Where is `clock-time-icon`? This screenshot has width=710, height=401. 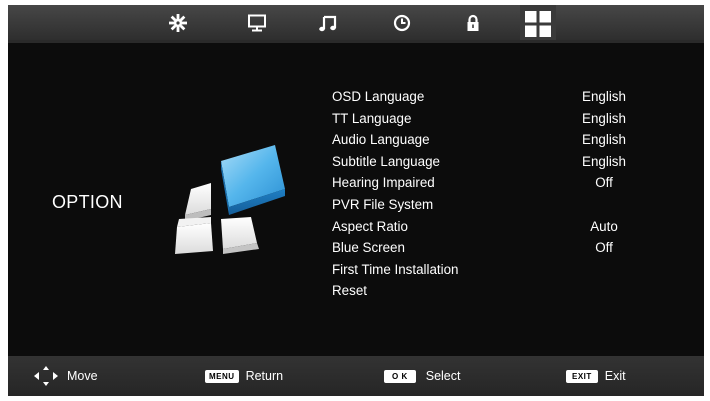
clock-time-icon is located at coordinates (402, 23).